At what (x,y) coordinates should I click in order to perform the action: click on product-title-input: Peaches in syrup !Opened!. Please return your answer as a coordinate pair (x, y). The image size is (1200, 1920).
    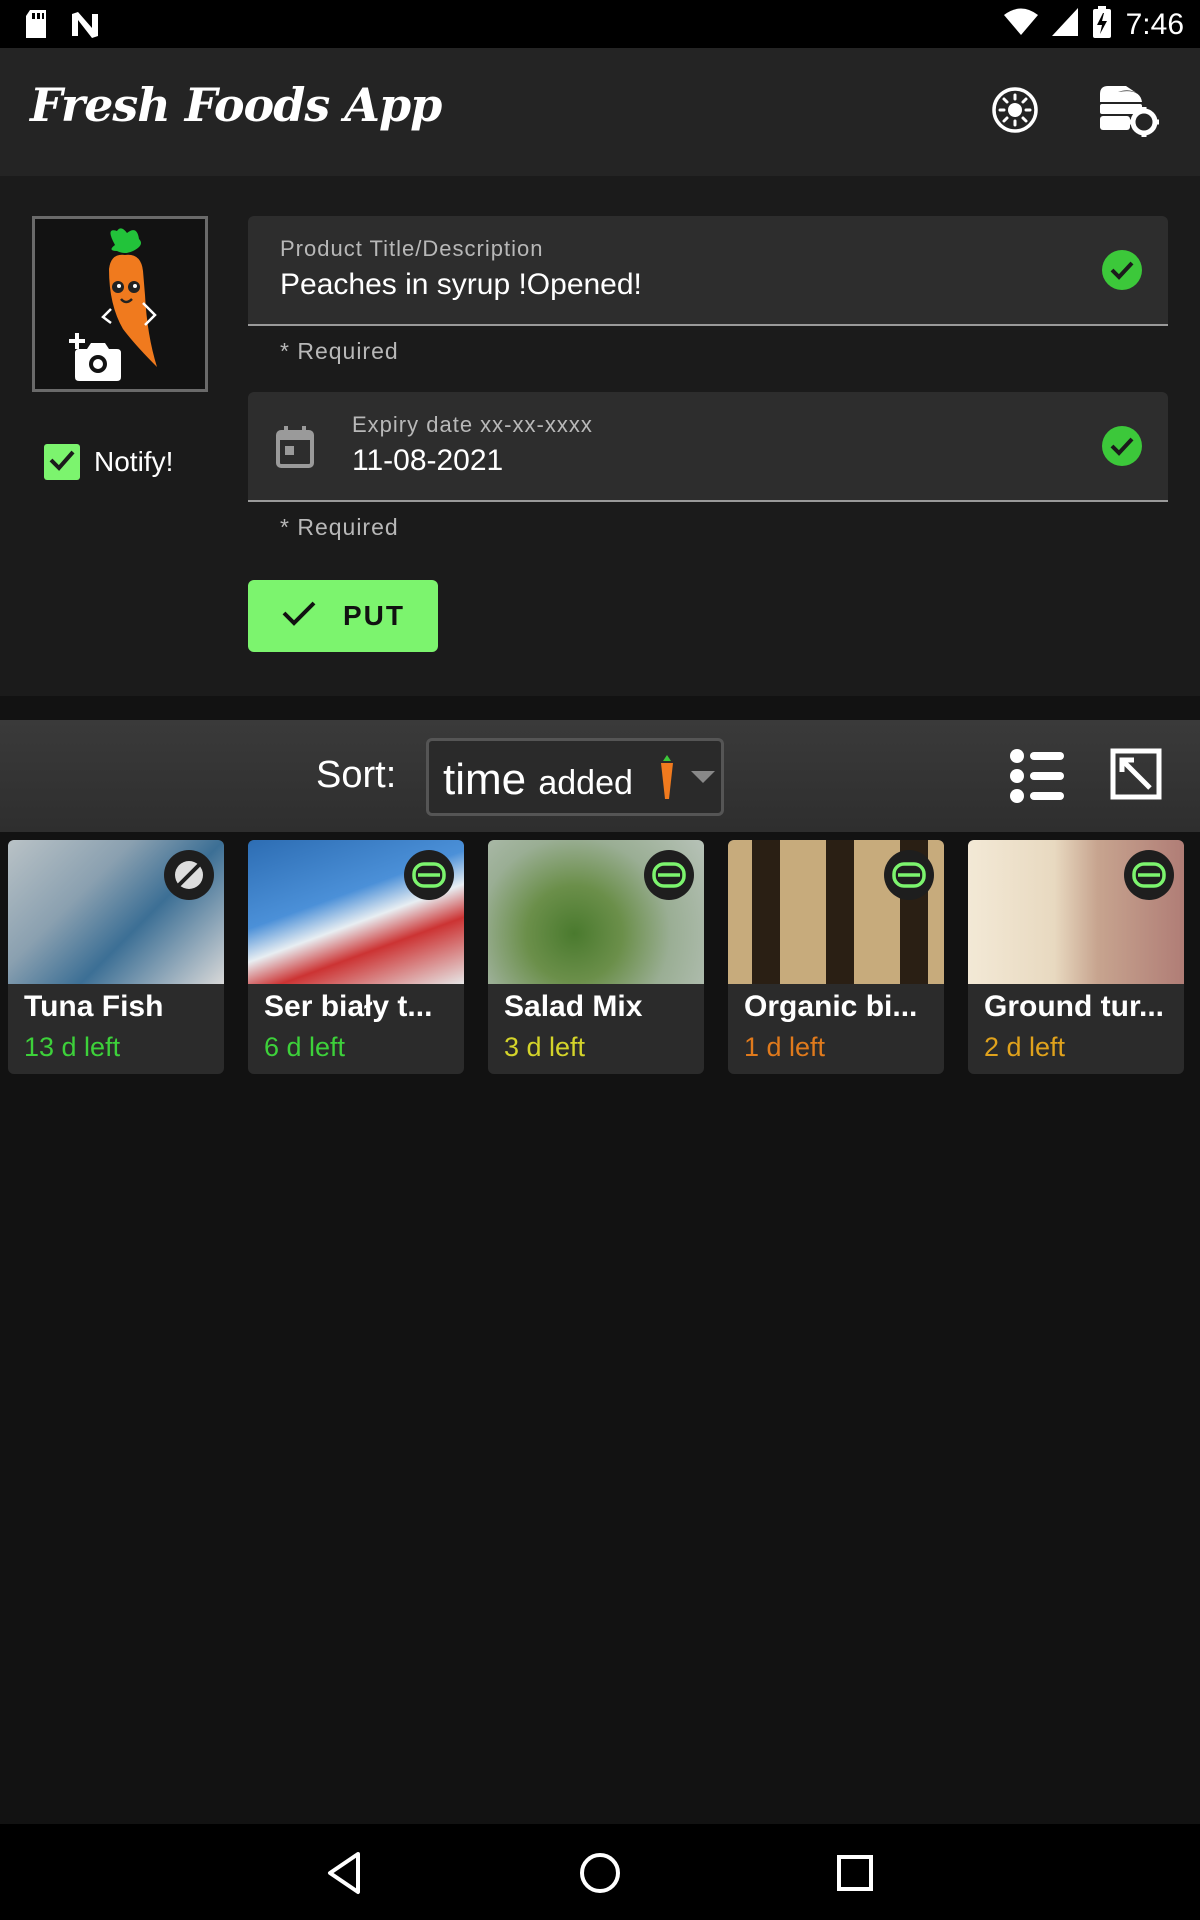
    Looking at the image, I should click on (461, 285).